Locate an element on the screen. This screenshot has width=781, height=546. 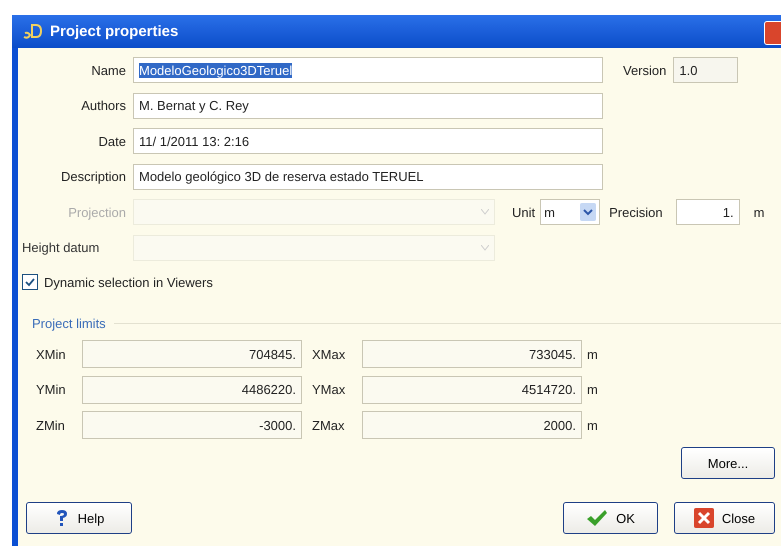
field-label: Precision is located at coordinates (636, 212).